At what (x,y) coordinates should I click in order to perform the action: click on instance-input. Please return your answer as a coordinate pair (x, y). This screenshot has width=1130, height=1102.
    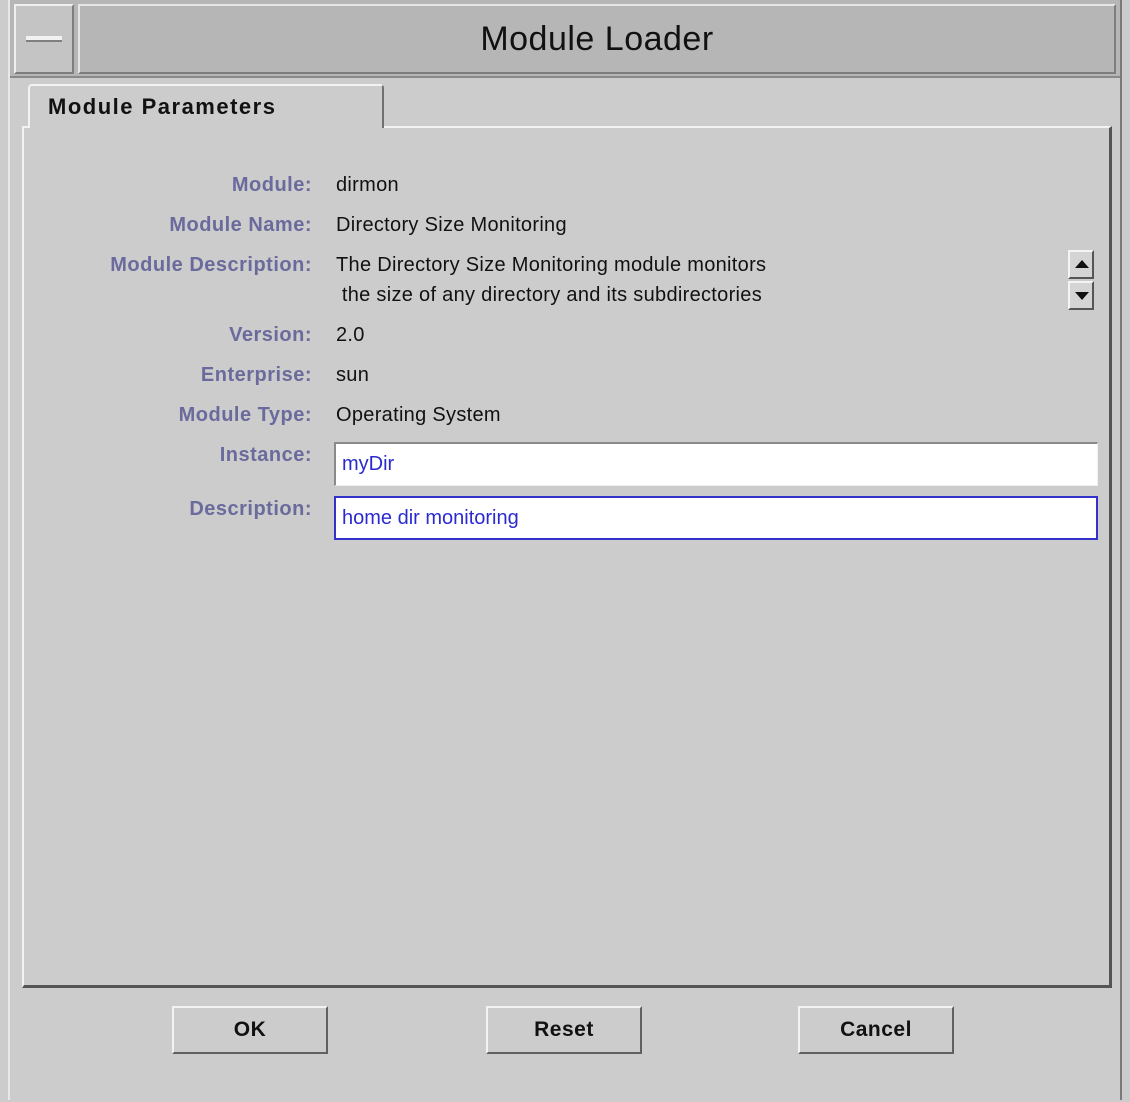
    Looking at the image, I should click on (716, 464).